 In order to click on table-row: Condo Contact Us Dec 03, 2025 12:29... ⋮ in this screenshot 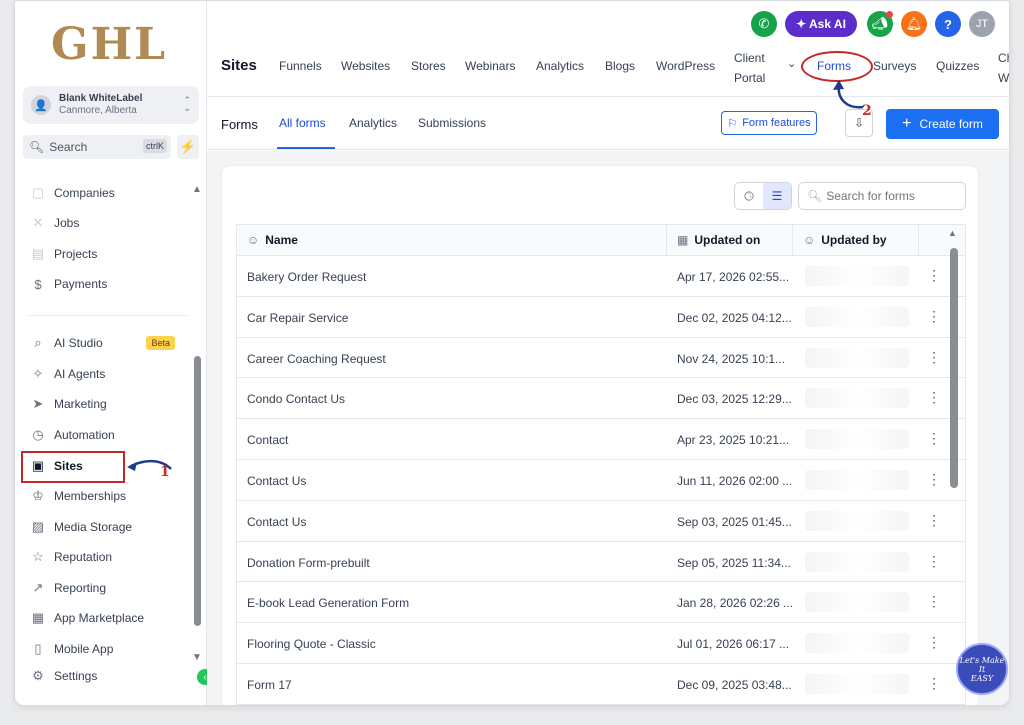, I will do `click(601, 399)`.